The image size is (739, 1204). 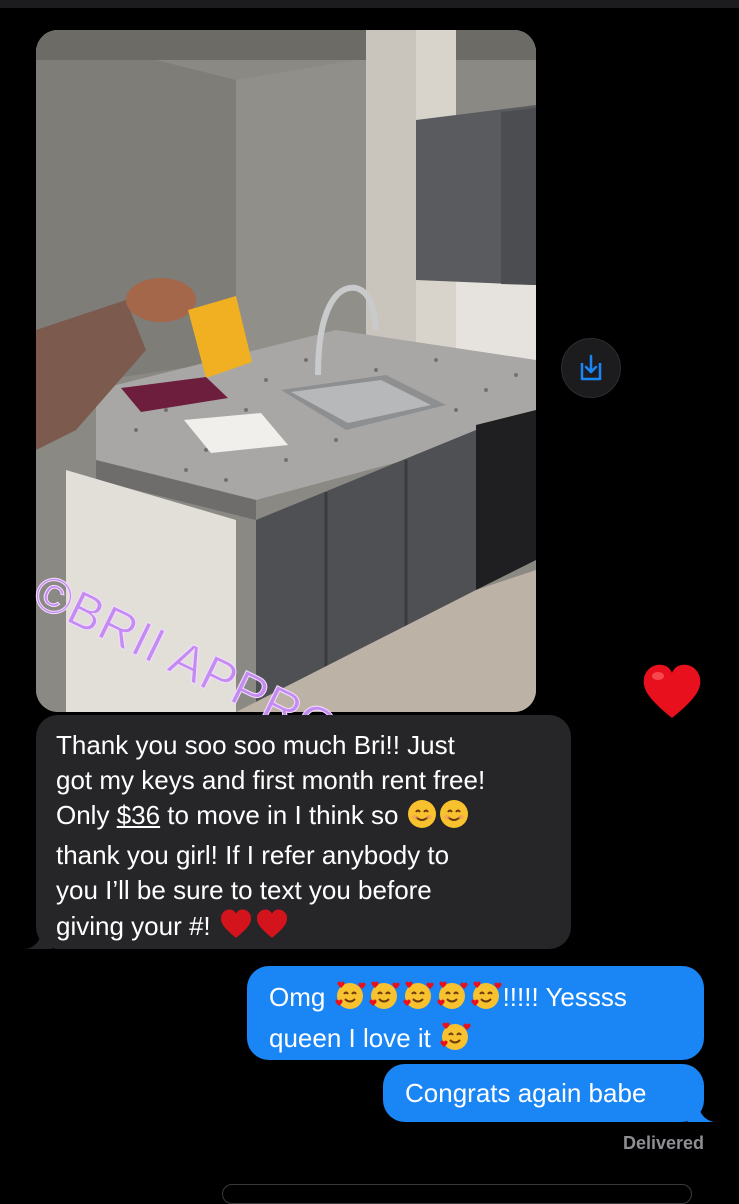 I want to click on message-line: giving your #!, so click(x=303, y=928).